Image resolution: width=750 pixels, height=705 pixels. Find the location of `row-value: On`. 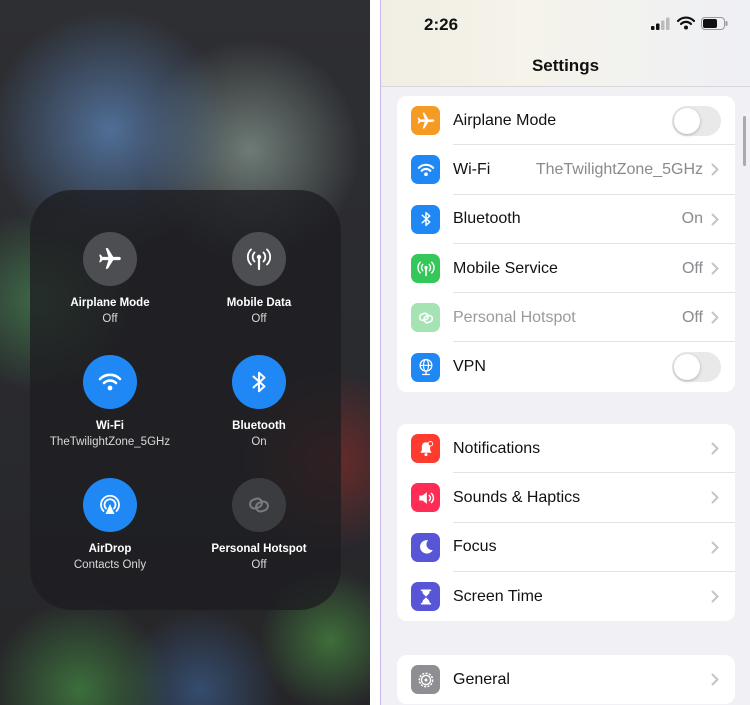

row-value: On is located at coordinates (692, 219).